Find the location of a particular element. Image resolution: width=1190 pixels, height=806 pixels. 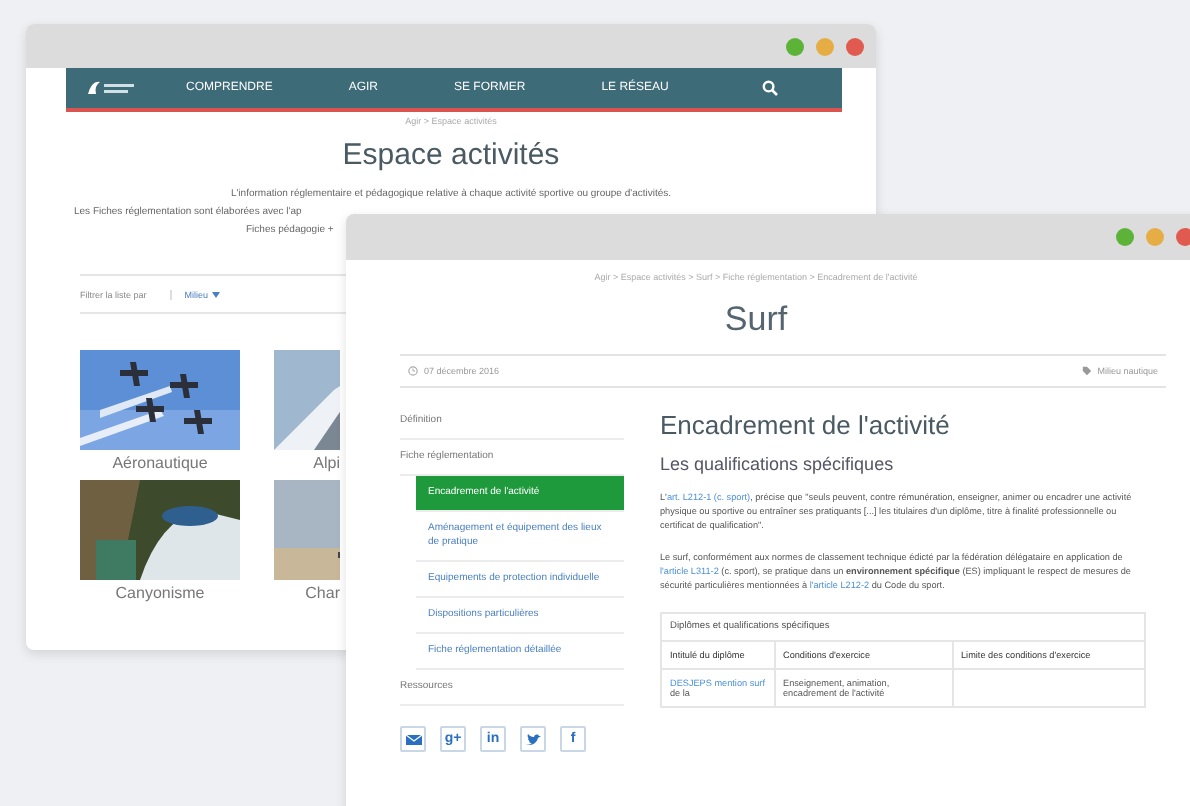

tile-label: Aéronautique is located at coordinates (160, 463).